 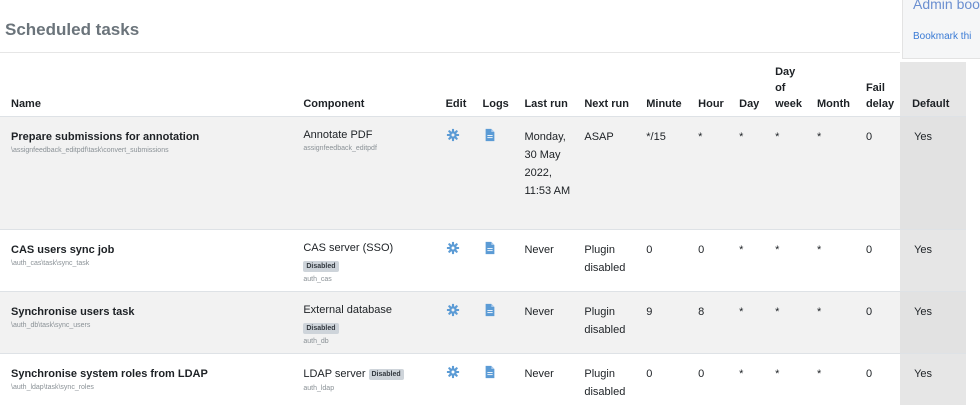 What do you see at coordinates (498, 89) in the screenshot?
I see `header-logs: Logs` at bounding box center [498, 89].